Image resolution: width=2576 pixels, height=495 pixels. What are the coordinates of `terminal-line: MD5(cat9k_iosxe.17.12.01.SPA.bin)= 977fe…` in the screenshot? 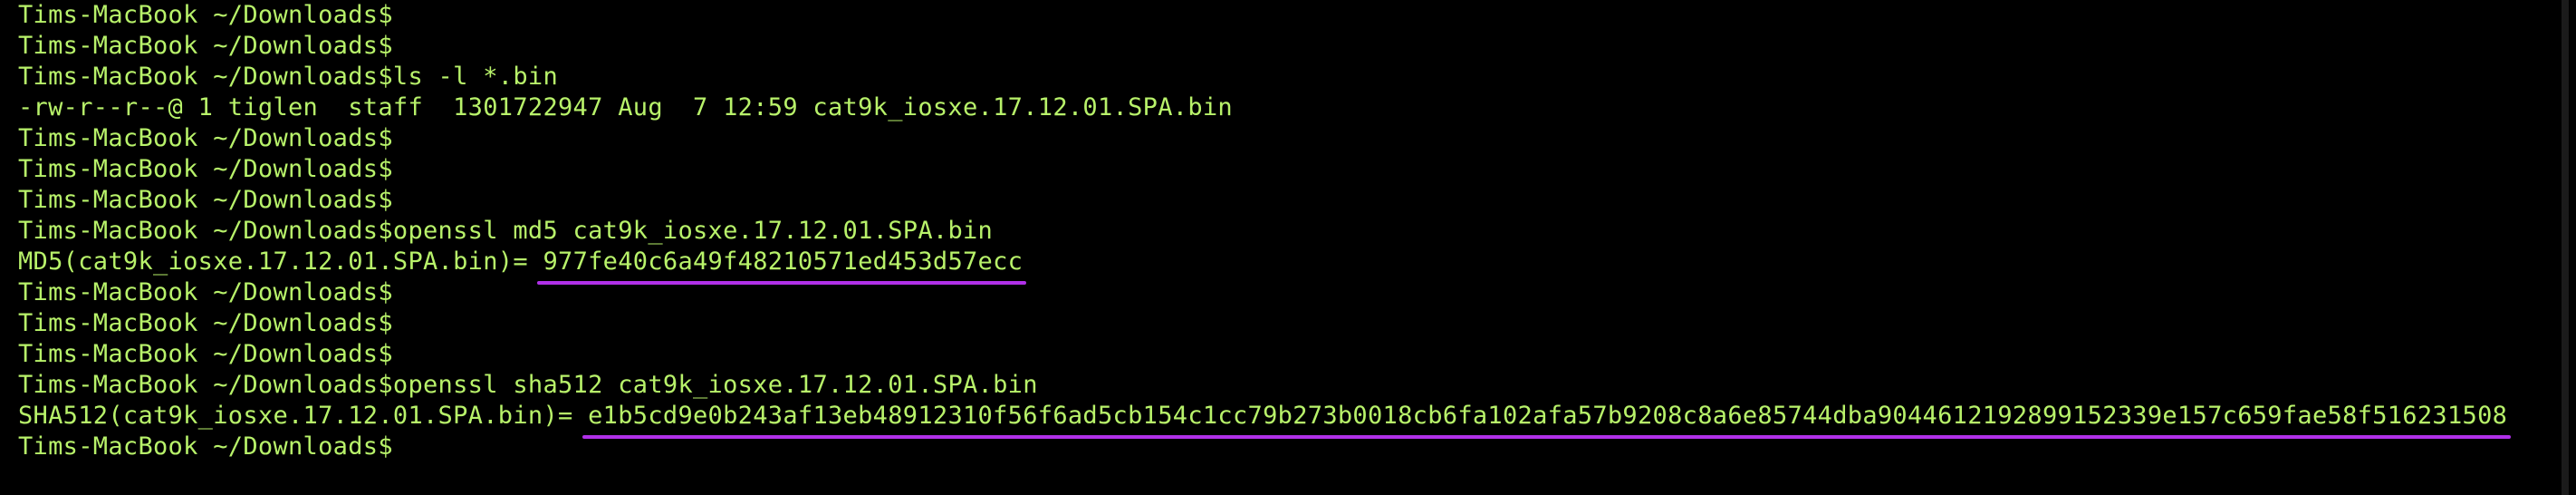 It's located at (1293, 266).